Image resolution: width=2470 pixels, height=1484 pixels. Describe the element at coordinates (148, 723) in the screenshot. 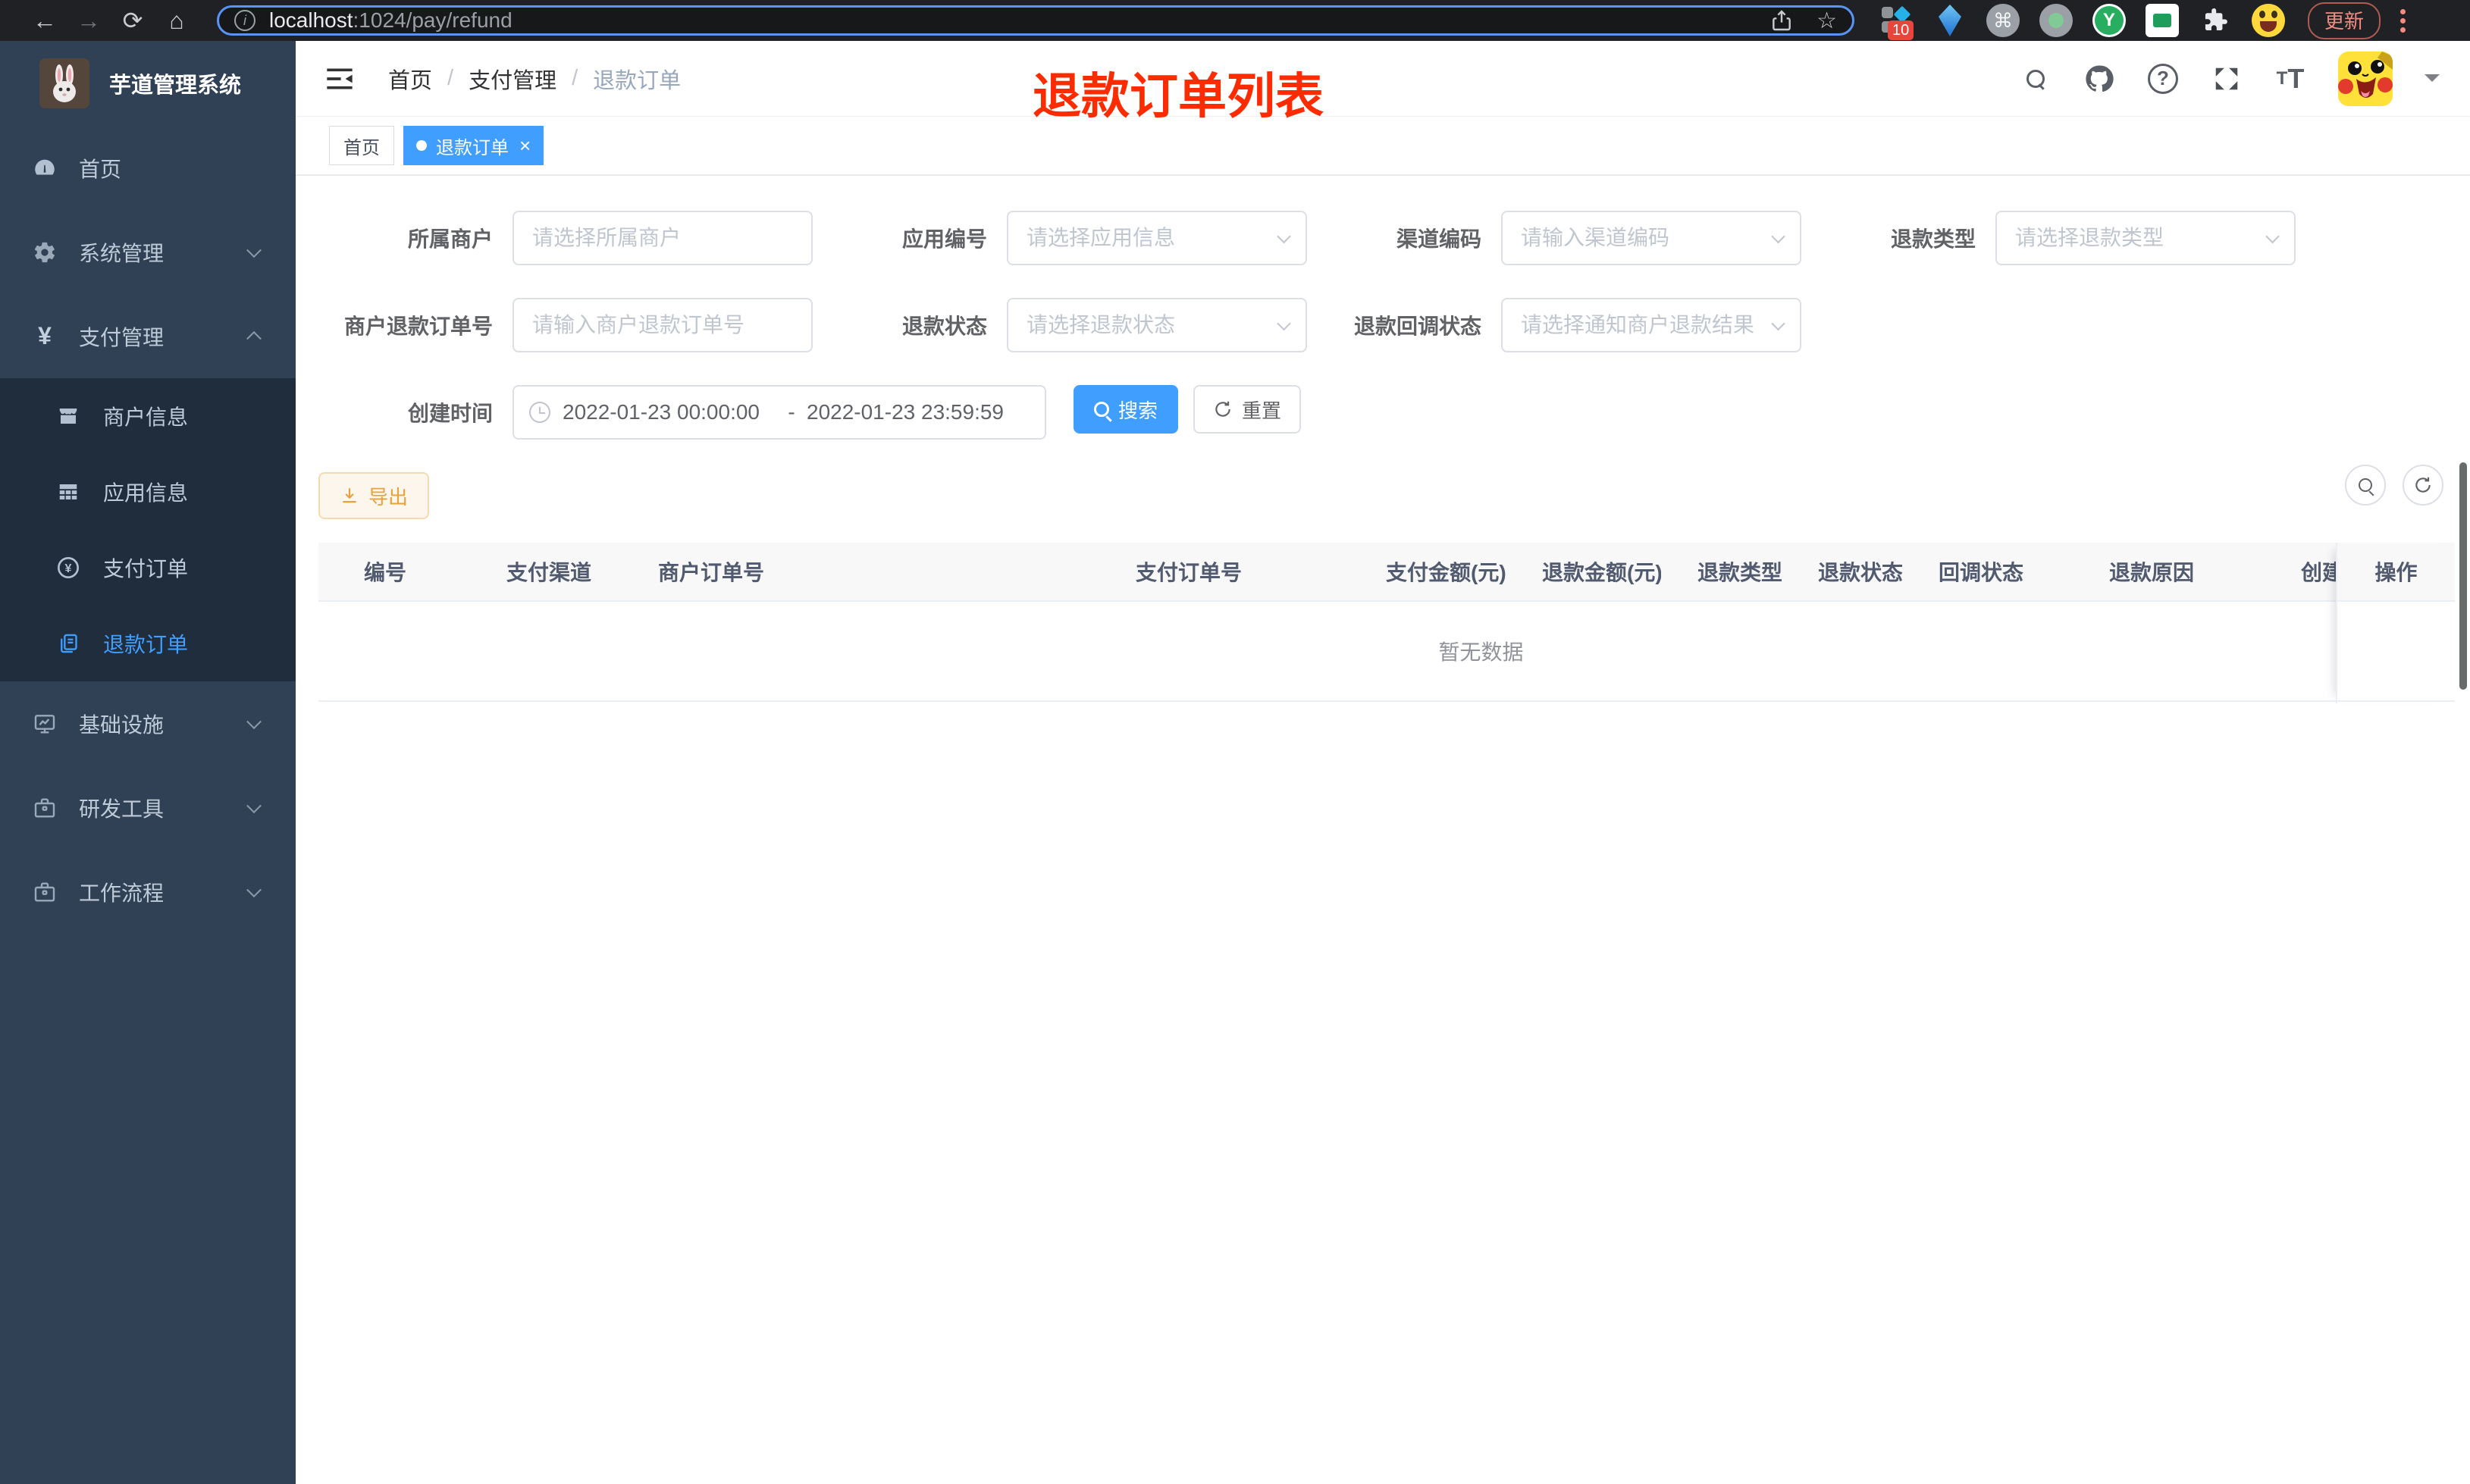

I see `sidebar-item-infra: 基础设施` at that location.